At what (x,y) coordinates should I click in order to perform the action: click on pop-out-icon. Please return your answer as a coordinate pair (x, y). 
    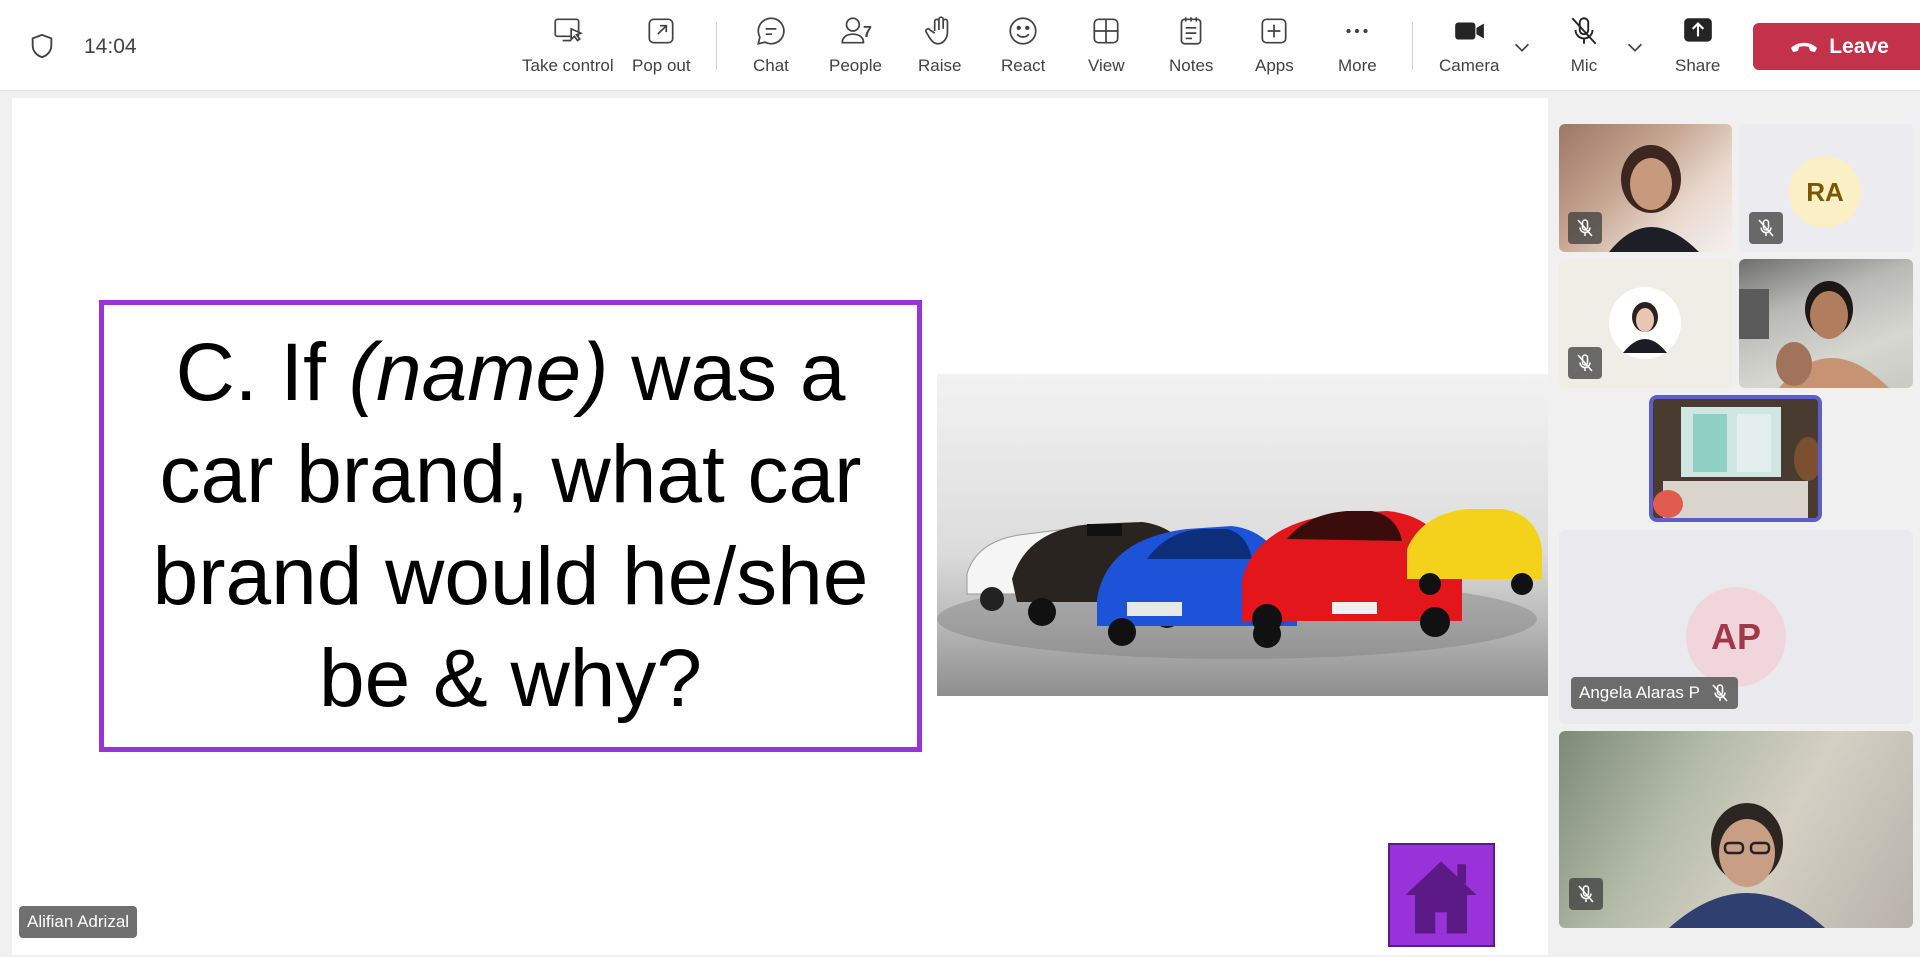
    Looking at the image, I should click on (661, 31).